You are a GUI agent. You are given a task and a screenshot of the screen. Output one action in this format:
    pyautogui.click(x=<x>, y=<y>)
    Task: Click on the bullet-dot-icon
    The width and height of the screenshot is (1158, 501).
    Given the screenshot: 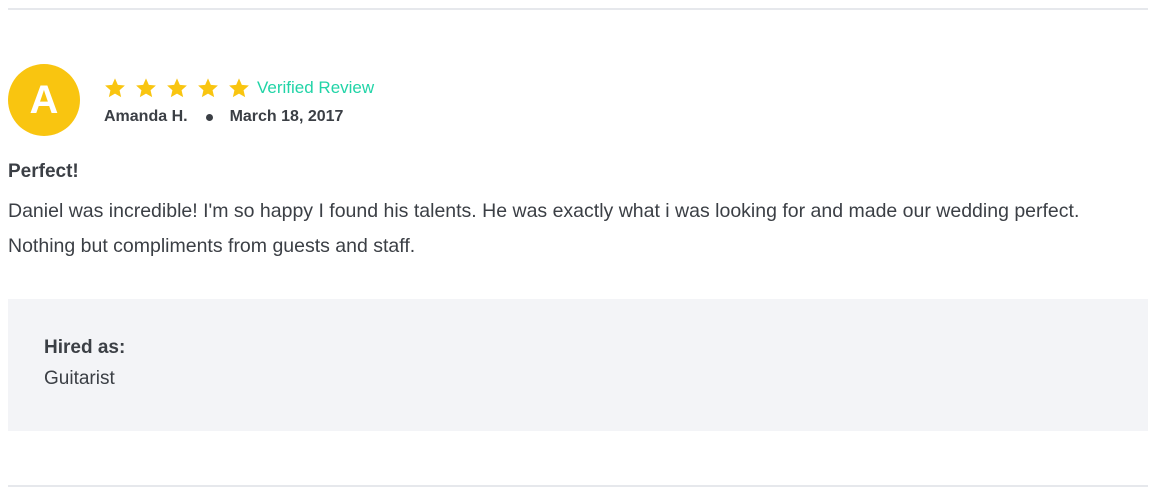 What is the action you would take?
    pyautogui.click(x=209, y=117)
    